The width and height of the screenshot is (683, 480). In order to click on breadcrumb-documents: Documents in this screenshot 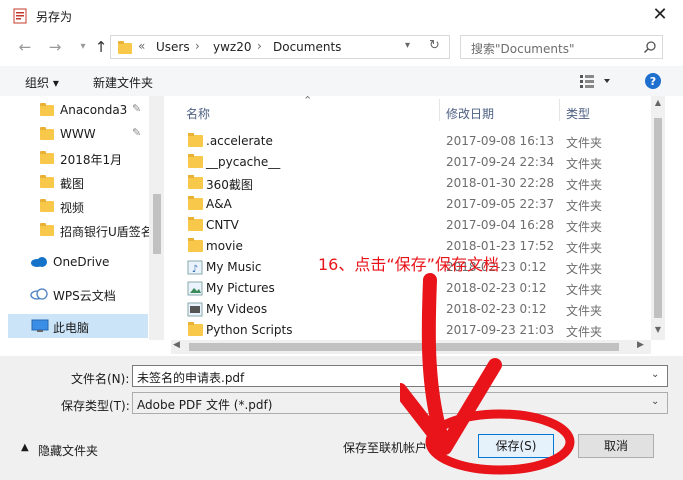, I will do `click(307, 47)`.